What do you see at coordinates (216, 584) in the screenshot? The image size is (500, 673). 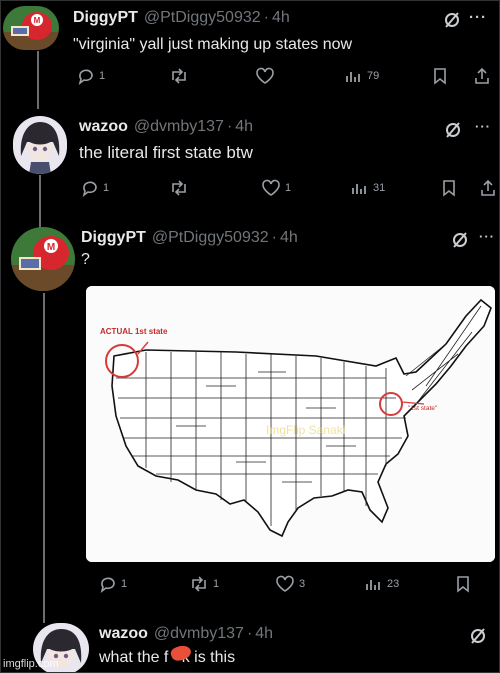 I see `retweet-count: 1` at bounding box center [216, 584].